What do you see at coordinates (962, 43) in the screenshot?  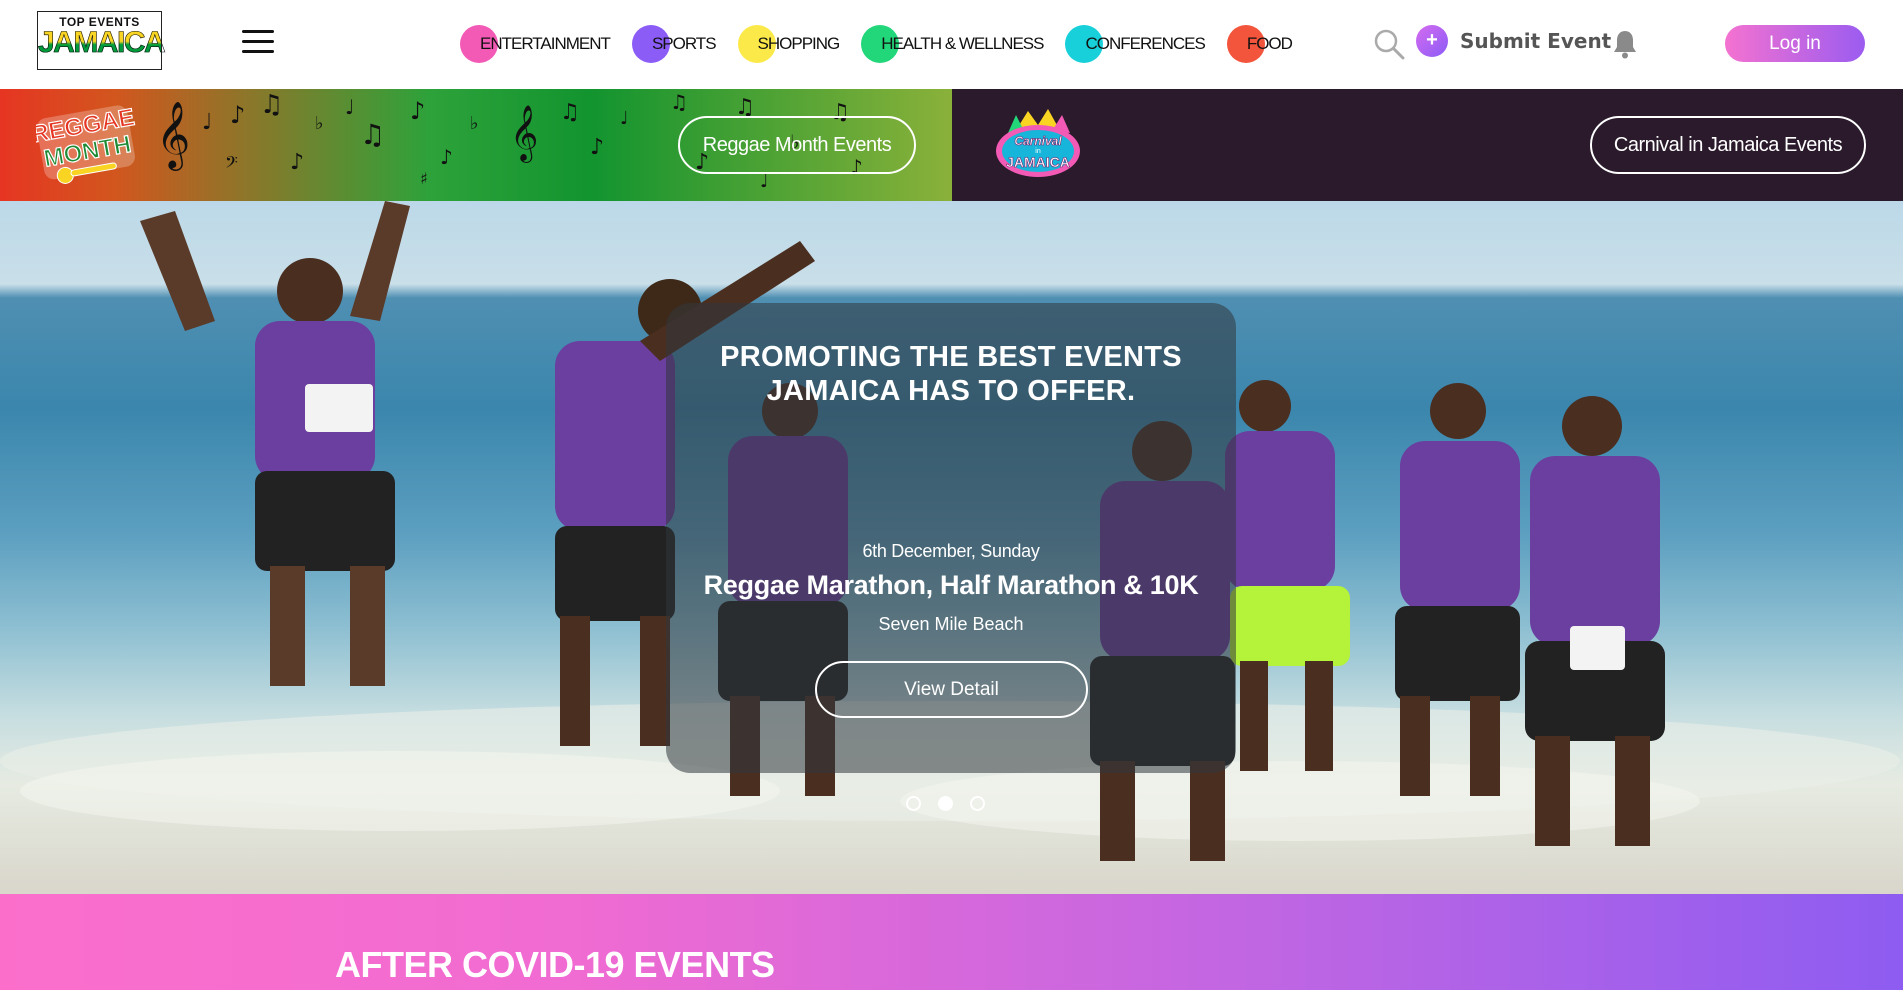 I see `category-label: HEALTH & WELLNESS` at bounding box center [962, 43].